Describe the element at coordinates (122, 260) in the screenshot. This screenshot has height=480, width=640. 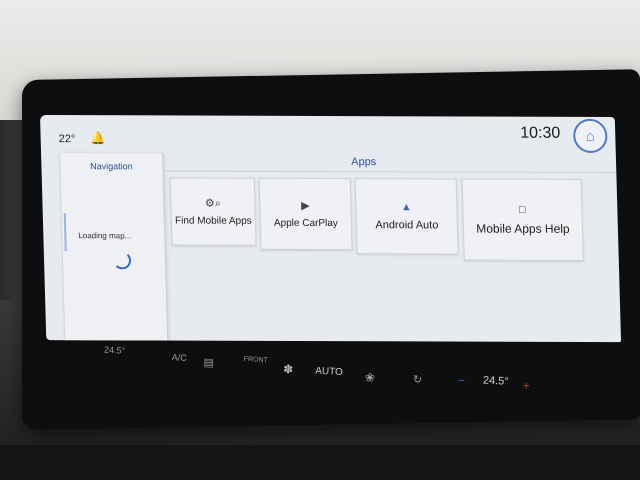
I see `loading-spinner-icon` at that location.